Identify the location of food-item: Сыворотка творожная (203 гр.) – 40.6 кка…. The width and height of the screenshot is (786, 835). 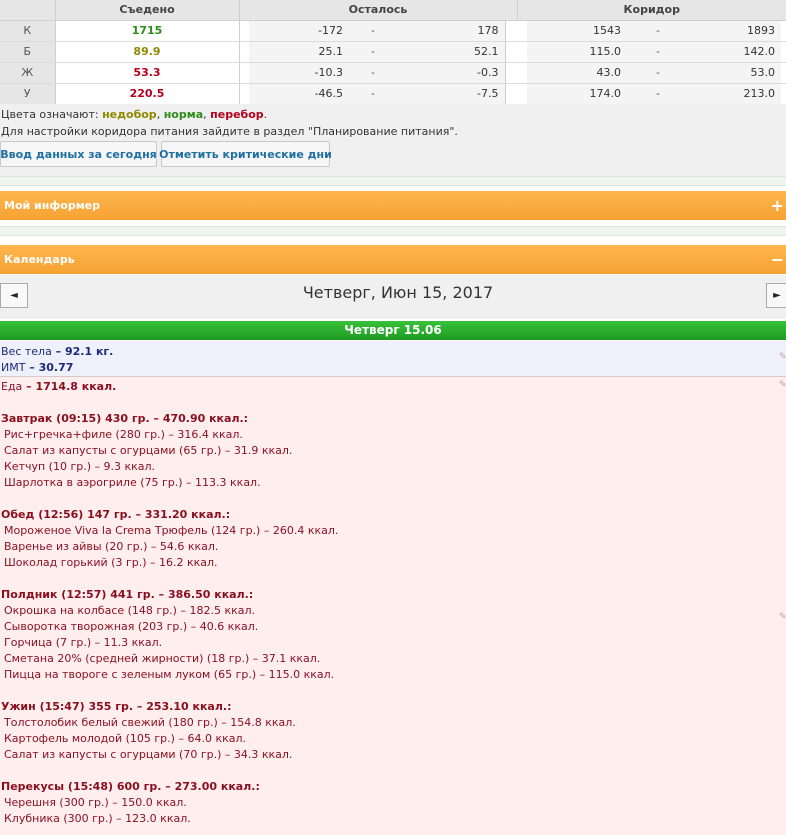
(131, 626).